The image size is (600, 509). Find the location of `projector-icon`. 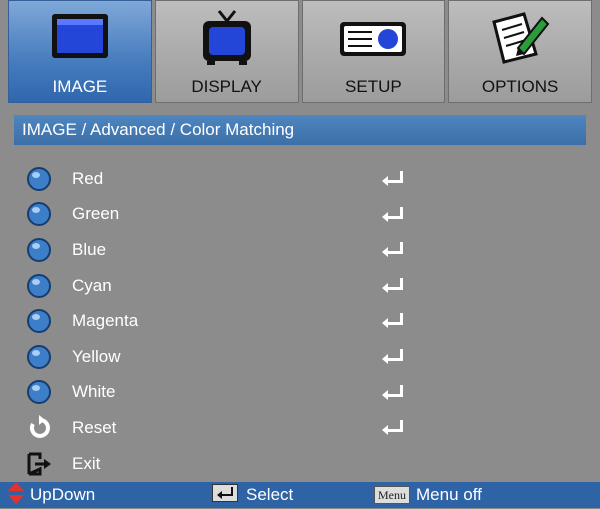

projector-icon is located at coordinates (374, 38).